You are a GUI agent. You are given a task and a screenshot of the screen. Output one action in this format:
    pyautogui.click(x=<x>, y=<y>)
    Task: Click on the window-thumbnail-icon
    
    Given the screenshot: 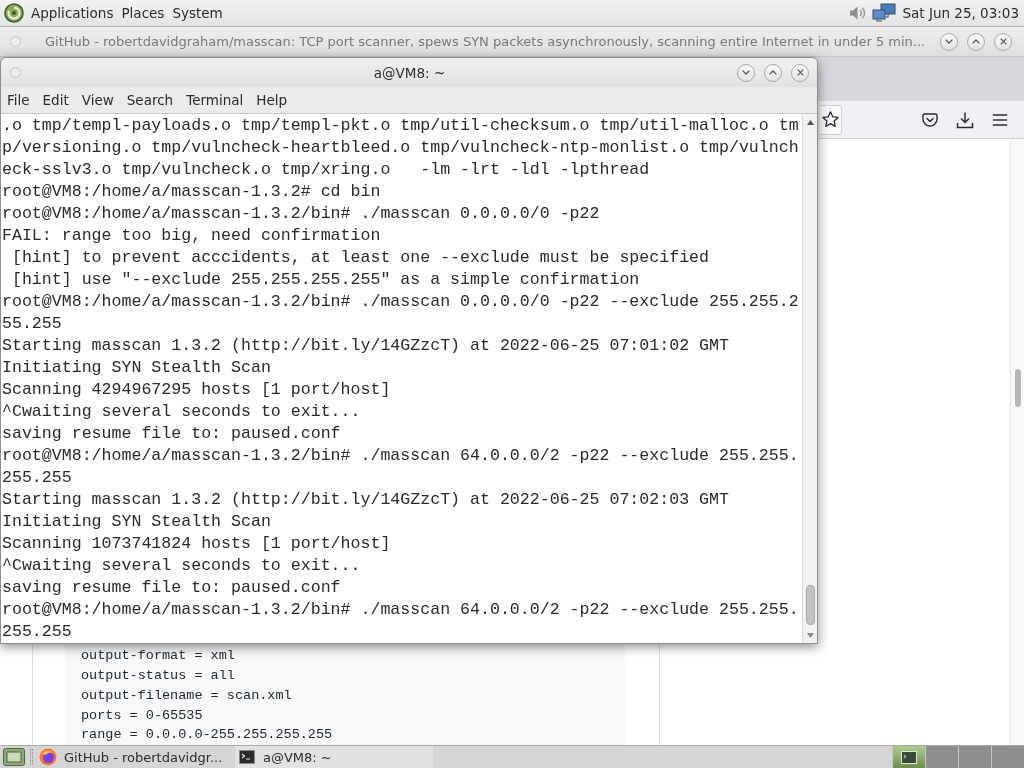 What is the action you would take?
    pyautogui.click(x=909, y=757)
    